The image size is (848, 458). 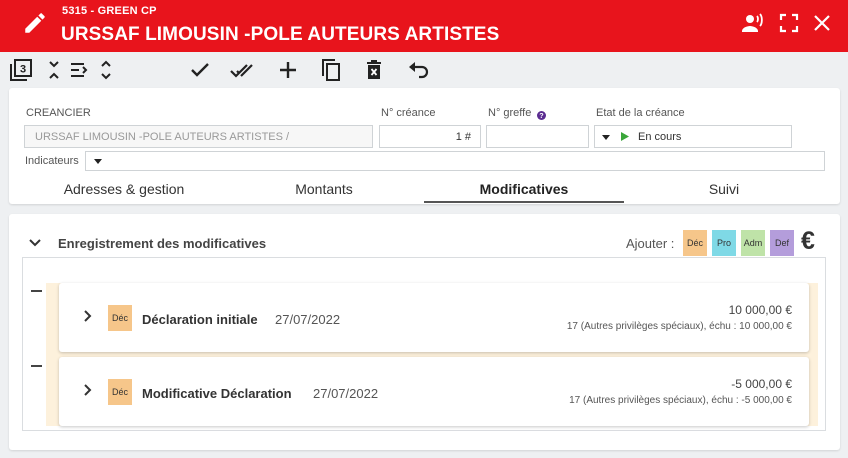 I want to click on section-title: Enregistrement des modificatives, so click(x=162, y=243).